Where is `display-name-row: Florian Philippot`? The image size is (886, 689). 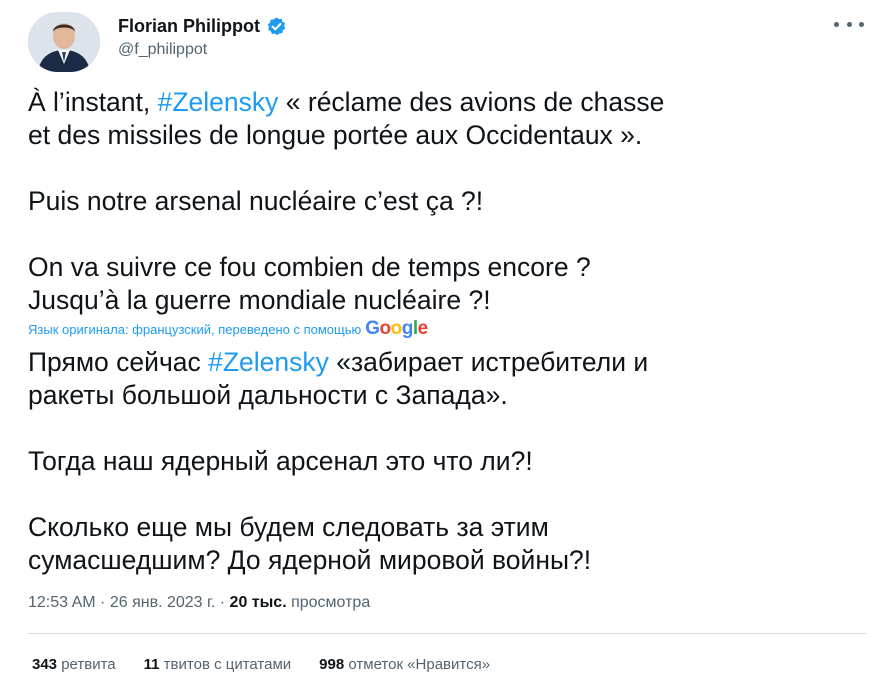
display-name-row: Florian Philippot is located at coordinates (202, 26).